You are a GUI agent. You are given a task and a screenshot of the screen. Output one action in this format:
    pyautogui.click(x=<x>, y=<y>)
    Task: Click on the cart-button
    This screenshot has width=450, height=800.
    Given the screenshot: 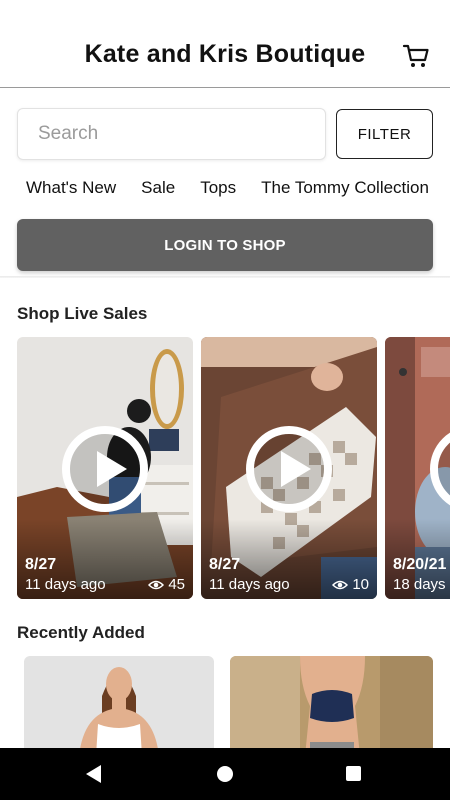 What is the action you would take?
    pyautogui.click(x=416, y=56)
    